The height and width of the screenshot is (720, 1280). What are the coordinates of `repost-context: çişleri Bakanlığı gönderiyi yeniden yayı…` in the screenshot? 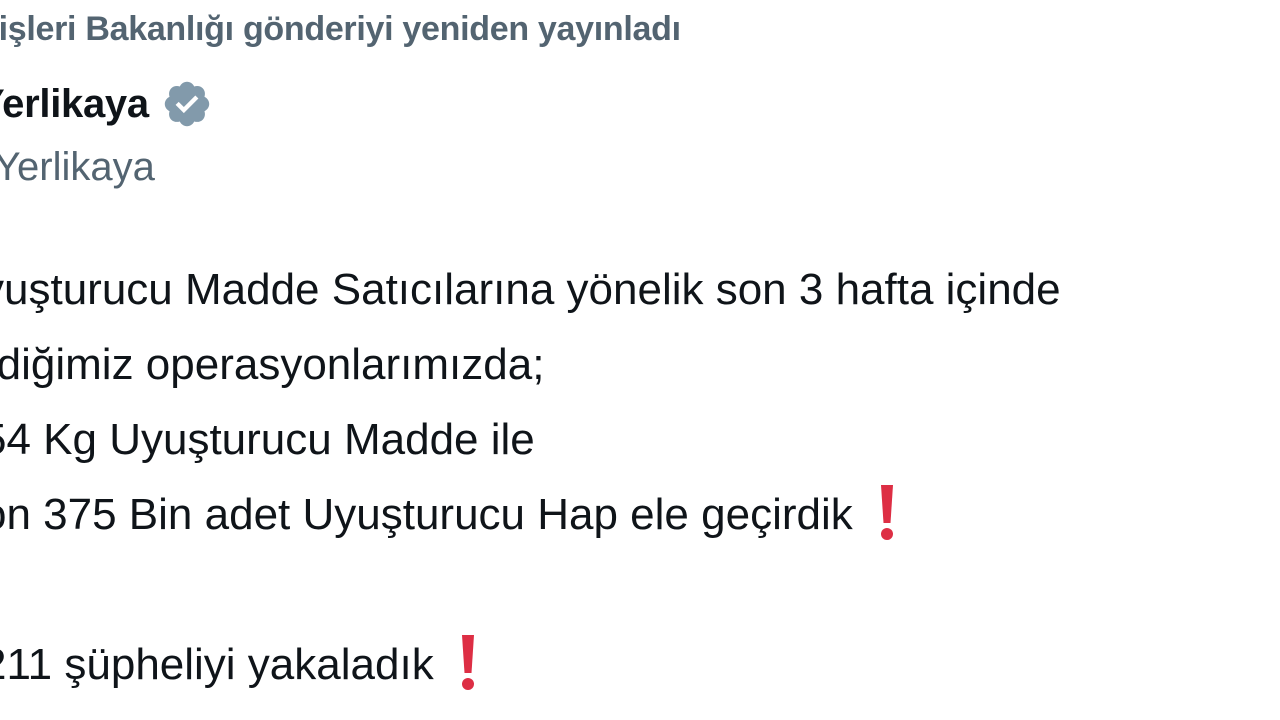 It's located at (340, 29).